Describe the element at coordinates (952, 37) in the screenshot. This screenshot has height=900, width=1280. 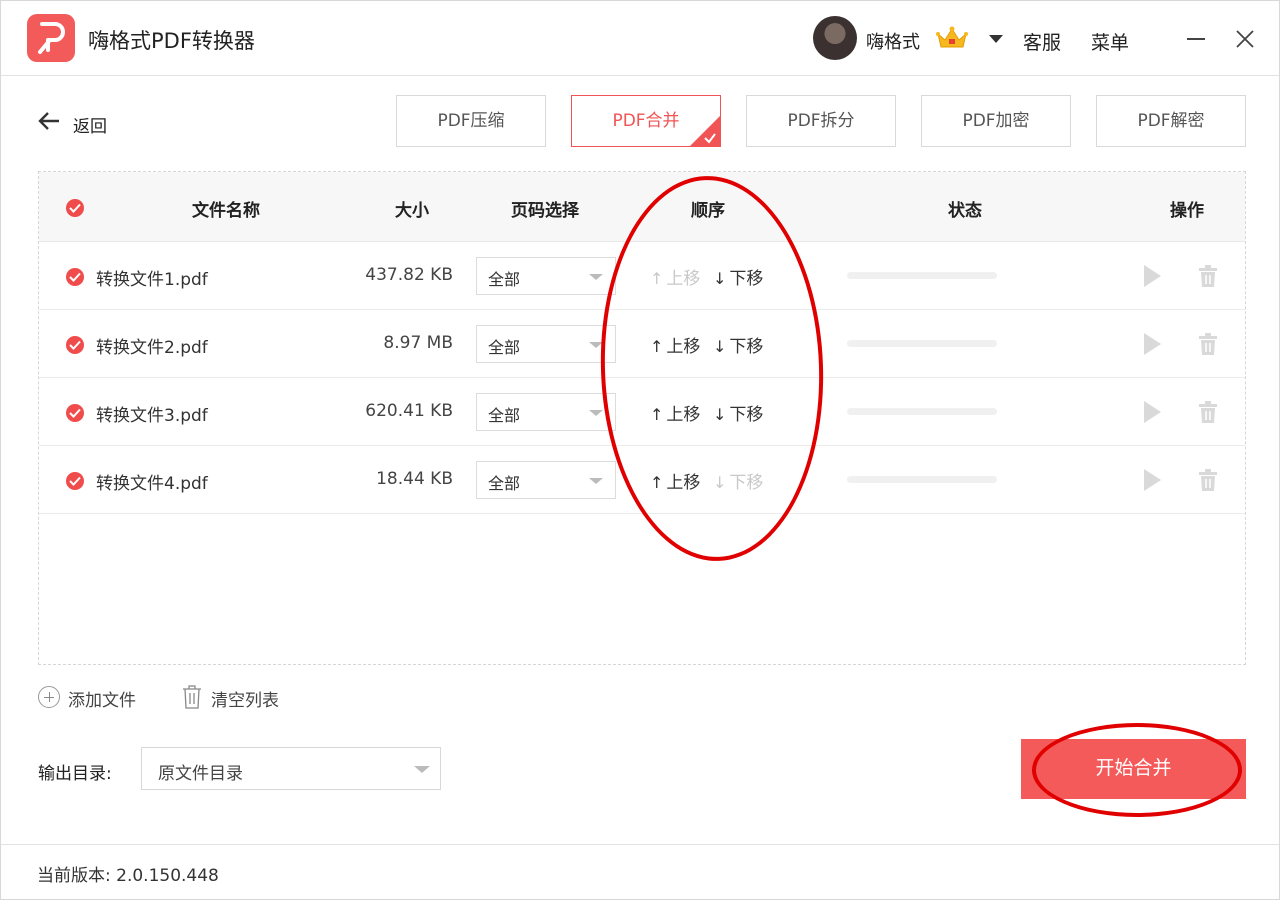
I see `vip-crown-icon` at that location.